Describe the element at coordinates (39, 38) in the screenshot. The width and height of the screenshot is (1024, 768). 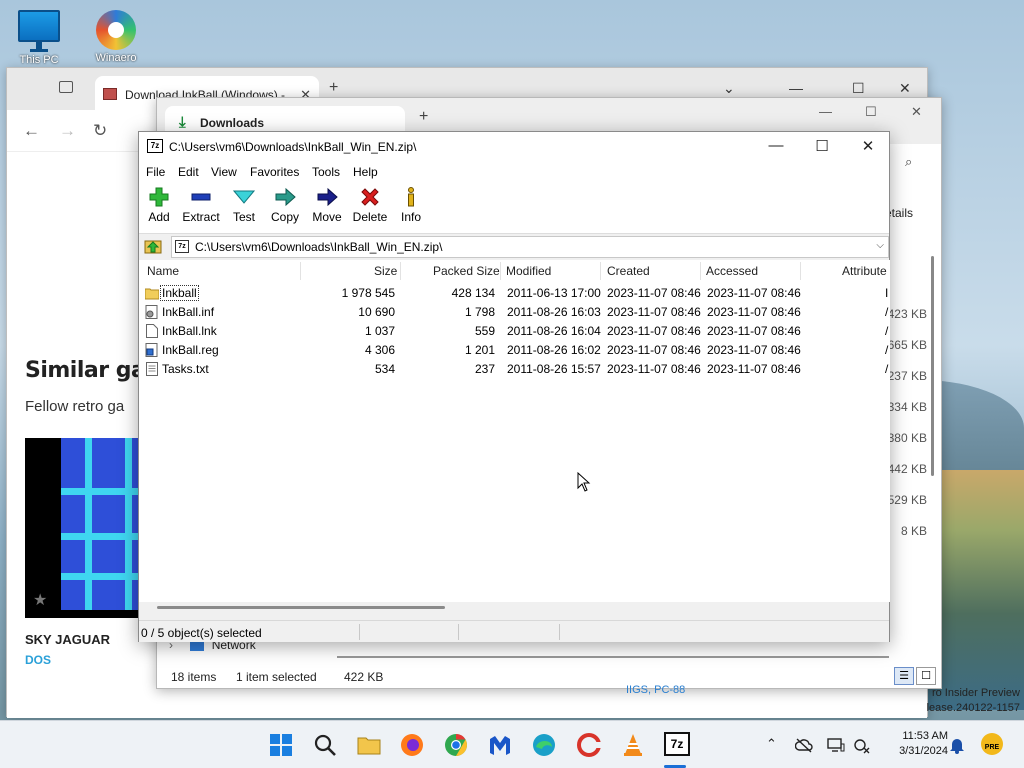
I see `desktop-icon-this-pc: This PC` at that location.